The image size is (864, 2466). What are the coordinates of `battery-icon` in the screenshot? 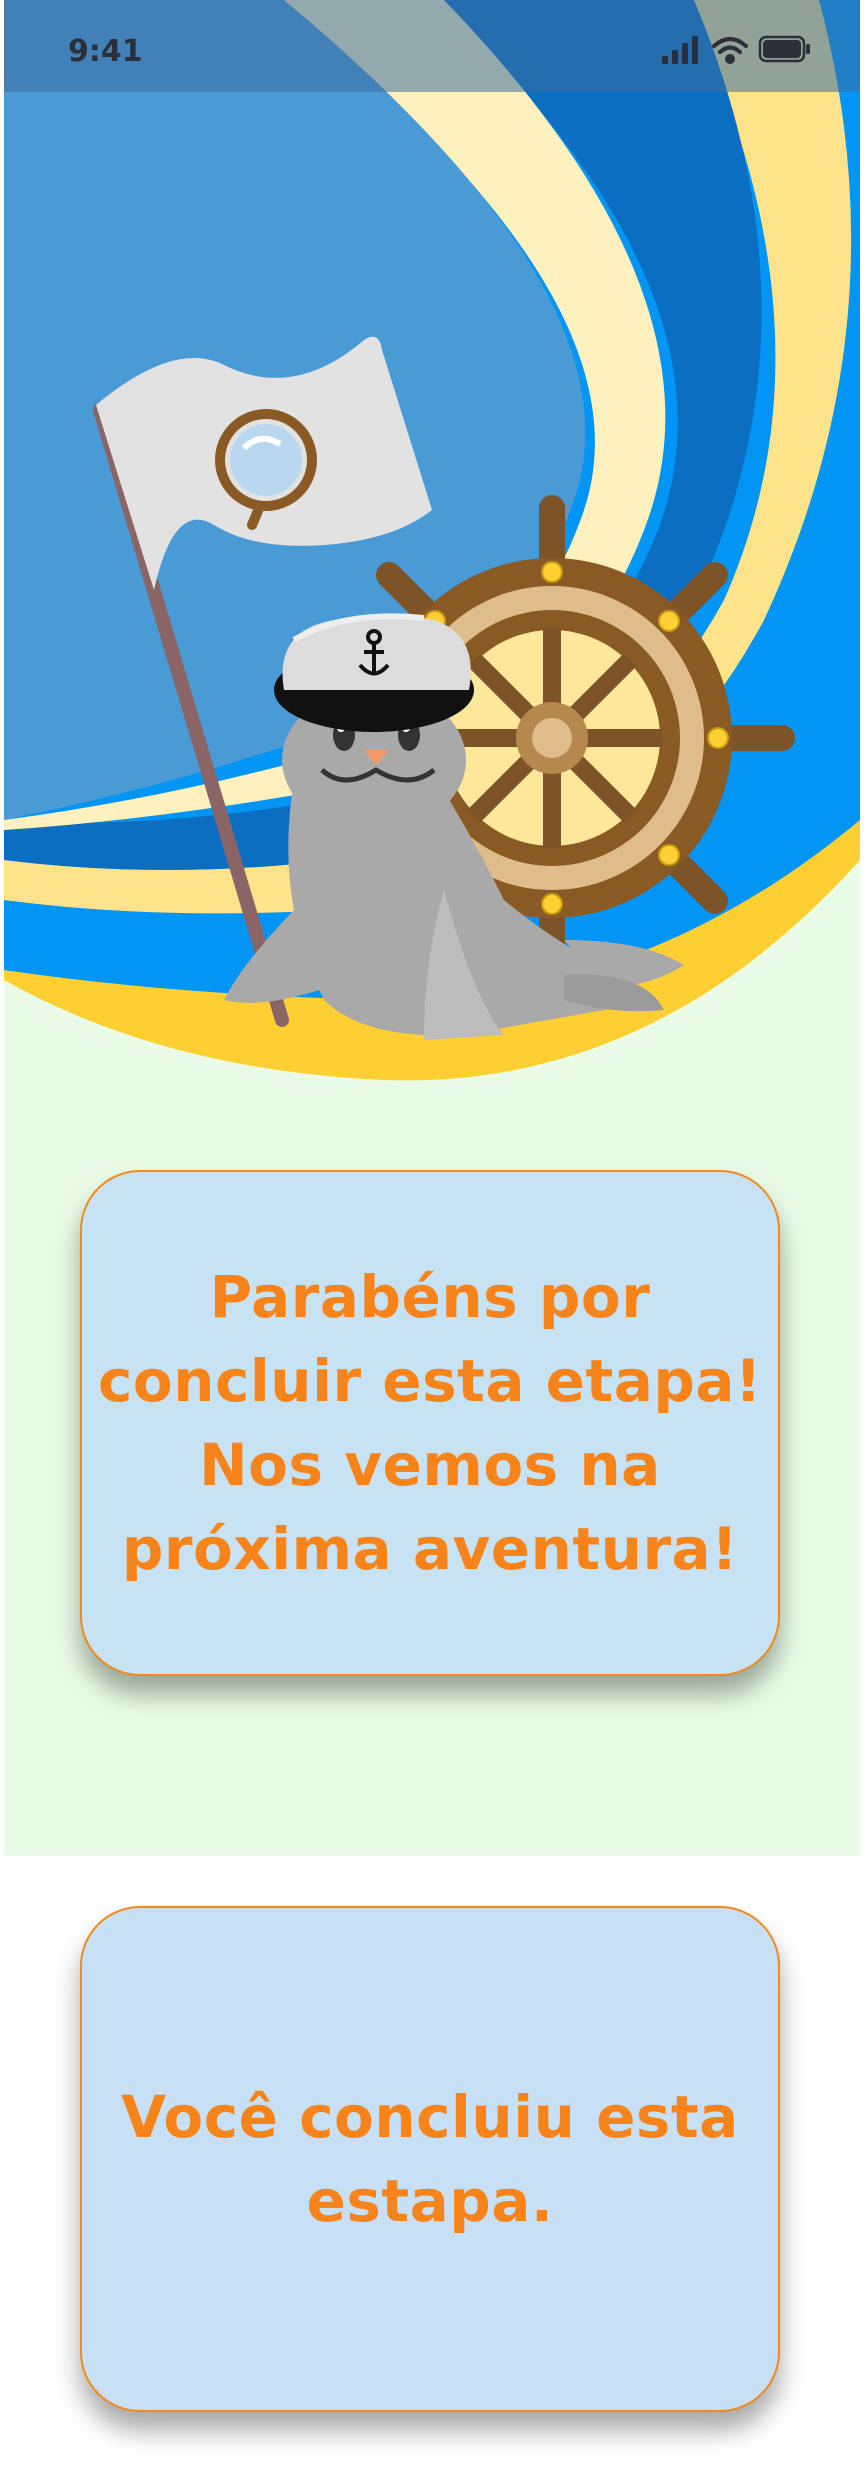 It's located at (784, 49).